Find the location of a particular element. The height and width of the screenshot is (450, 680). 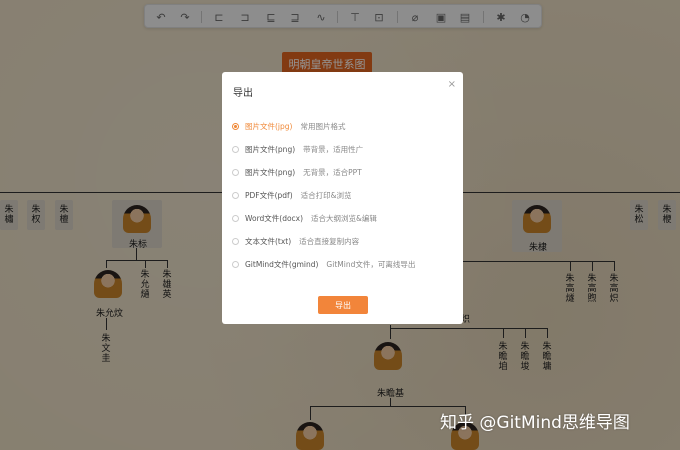

option-label: Word文件(docx) is located at coordinates (274, 218).